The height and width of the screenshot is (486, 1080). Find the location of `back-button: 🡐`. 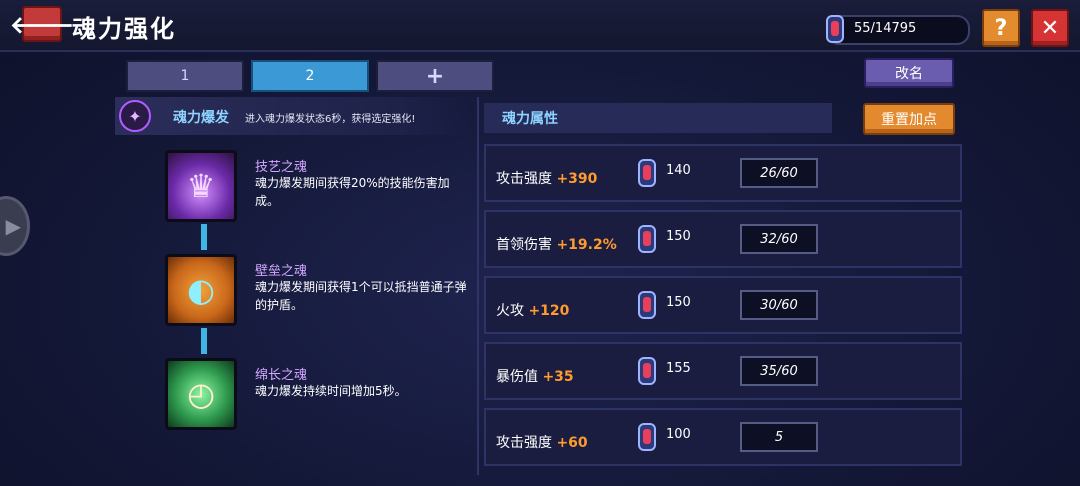

back-button: 🡐 is located at coordinates (42, 24).